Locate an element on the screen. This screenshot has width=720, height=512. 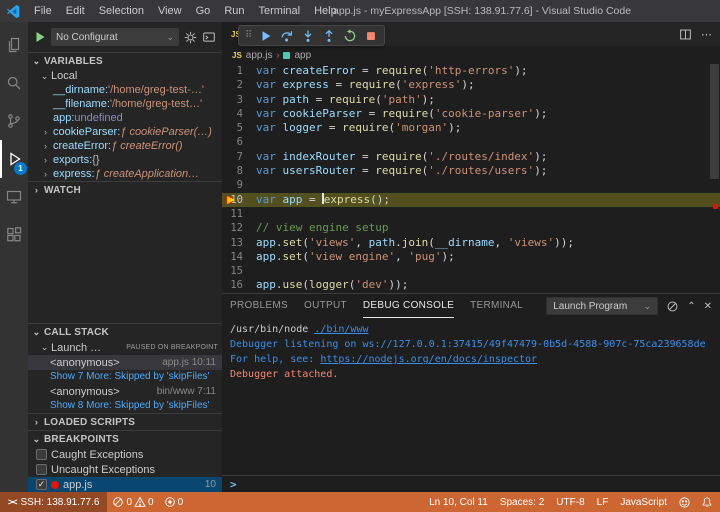
breakpoints-section-header: ⌄ BREAKPOINTS is located at coordinates (125, 438).